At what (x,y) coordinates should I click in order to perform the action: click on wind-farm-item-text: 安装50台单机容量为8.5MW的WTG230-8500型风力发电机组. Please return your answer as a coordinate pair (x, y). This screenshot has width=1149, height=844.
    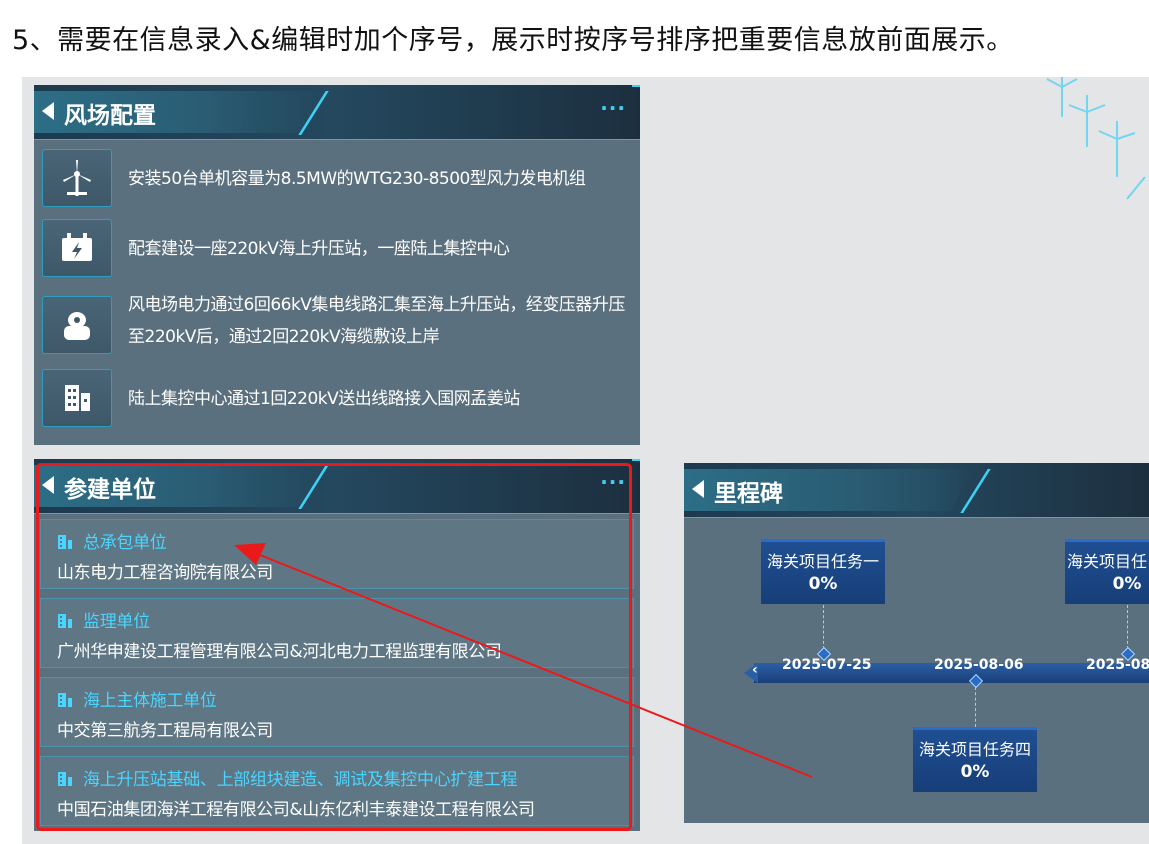
    Looking at the image, I should click on (357, 179).